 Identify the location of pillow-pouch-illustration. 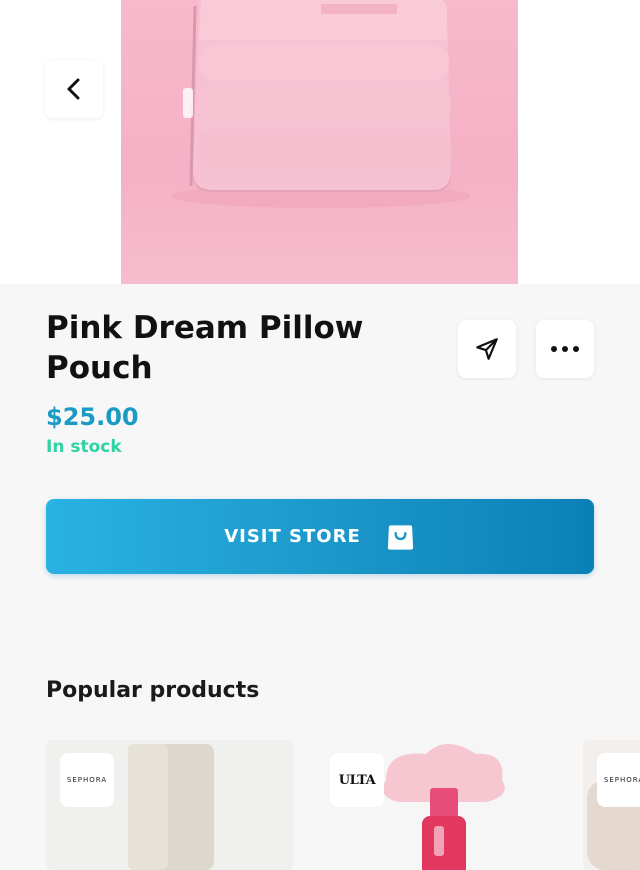
(321, 104).